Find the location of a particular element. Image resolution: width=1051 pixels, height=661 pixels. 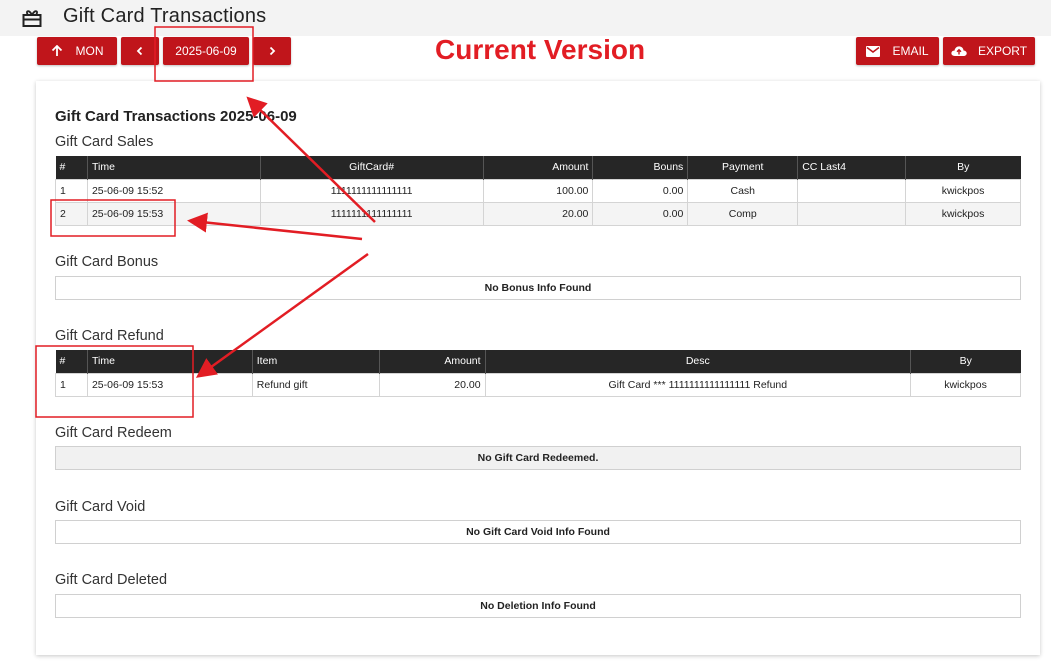

cell: 100.00 is located at coordinates (538, 190).